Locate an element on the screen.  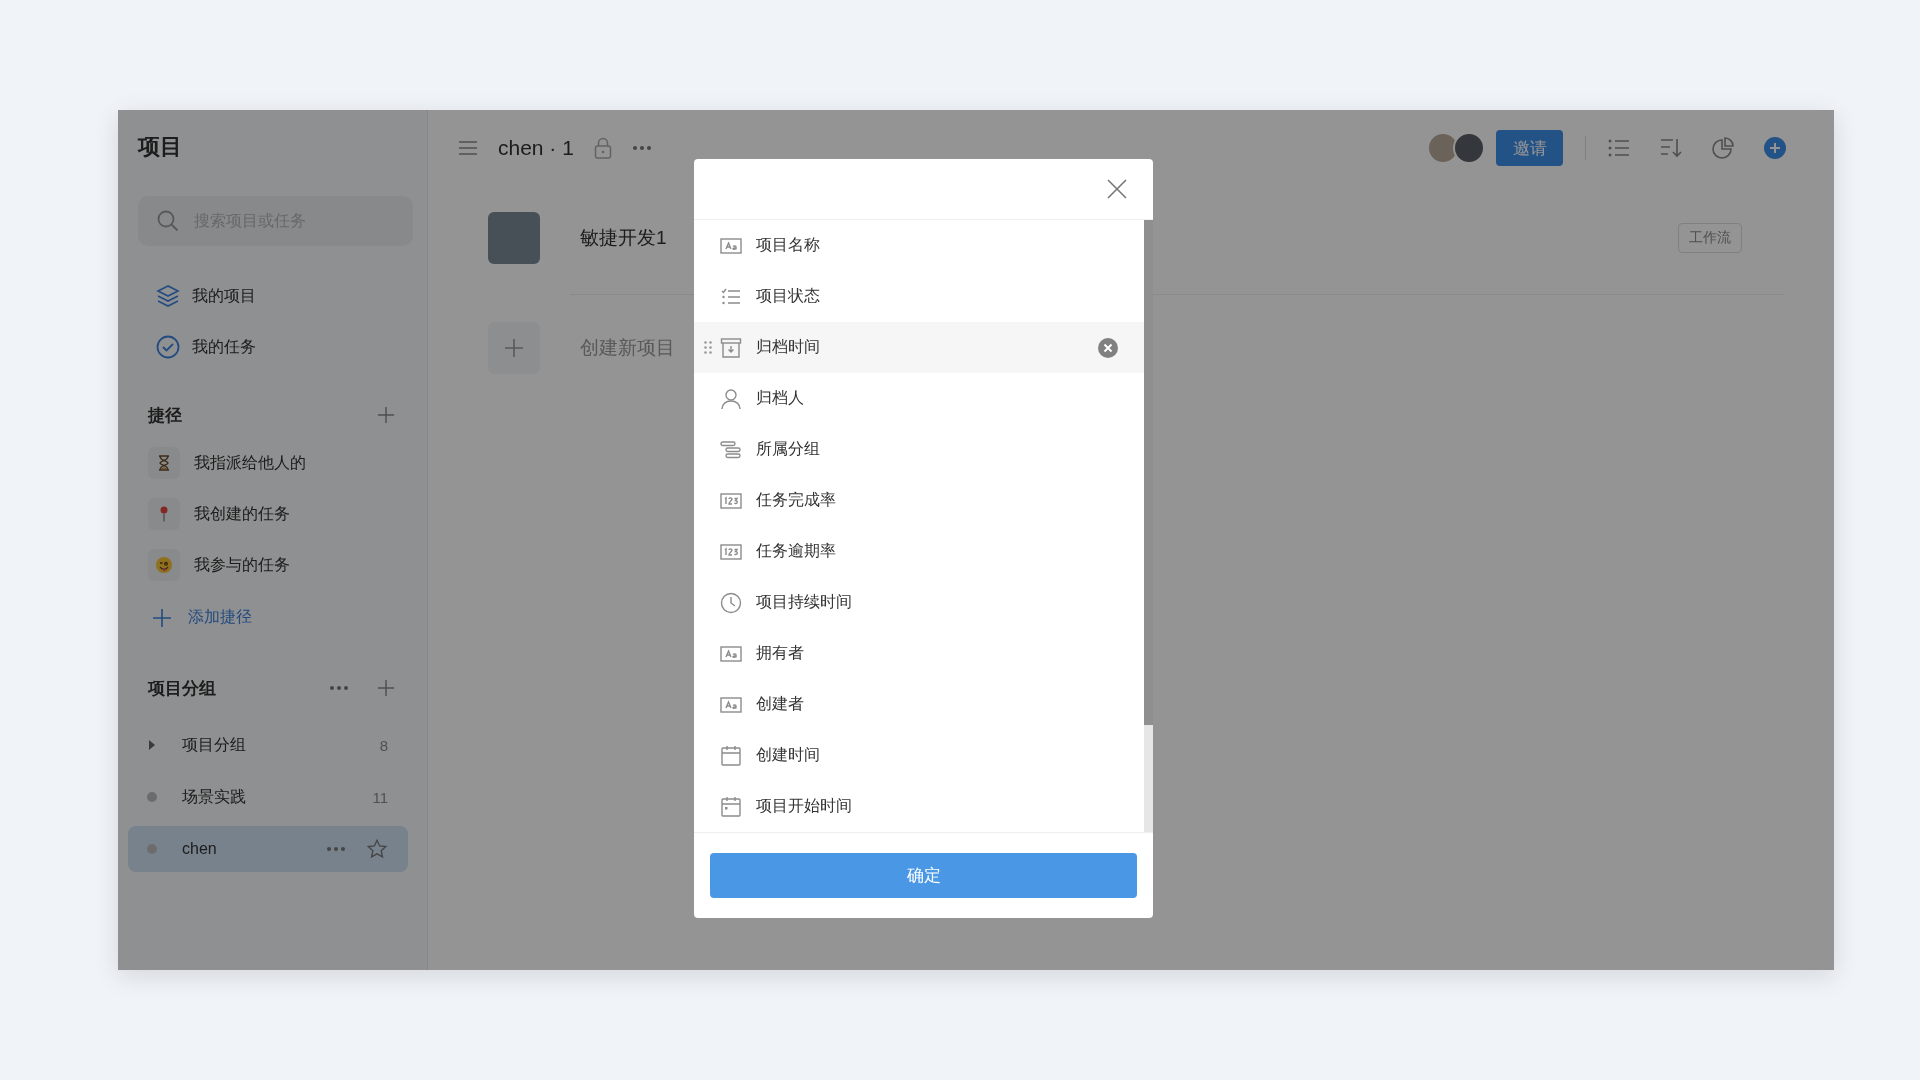
check-circle-icon is located at coordinates (168, 347).